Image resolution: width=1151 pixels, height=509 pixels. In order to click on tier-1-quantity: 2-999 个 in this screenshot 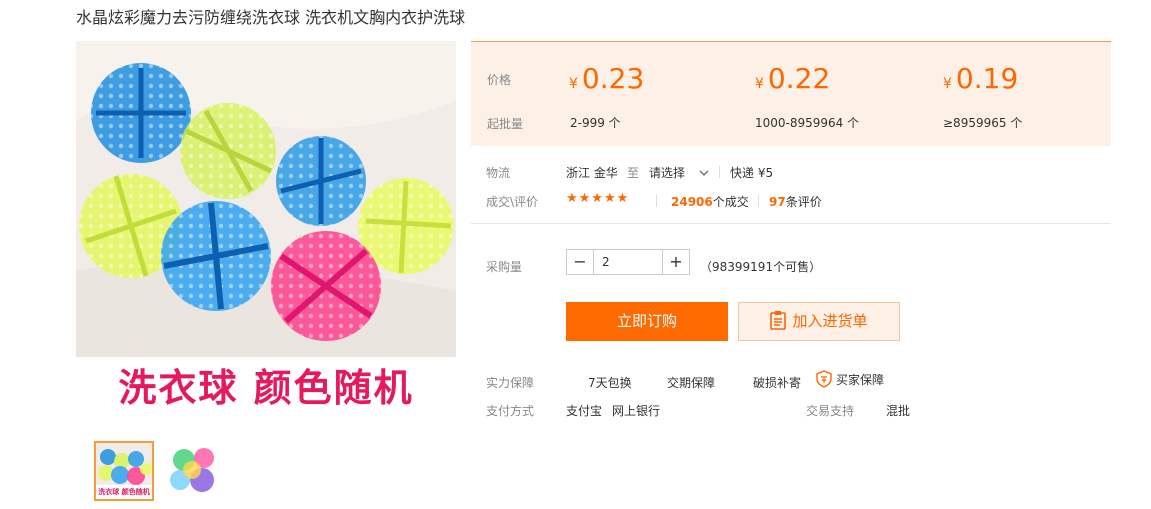, I will do `click(595, 123)`.